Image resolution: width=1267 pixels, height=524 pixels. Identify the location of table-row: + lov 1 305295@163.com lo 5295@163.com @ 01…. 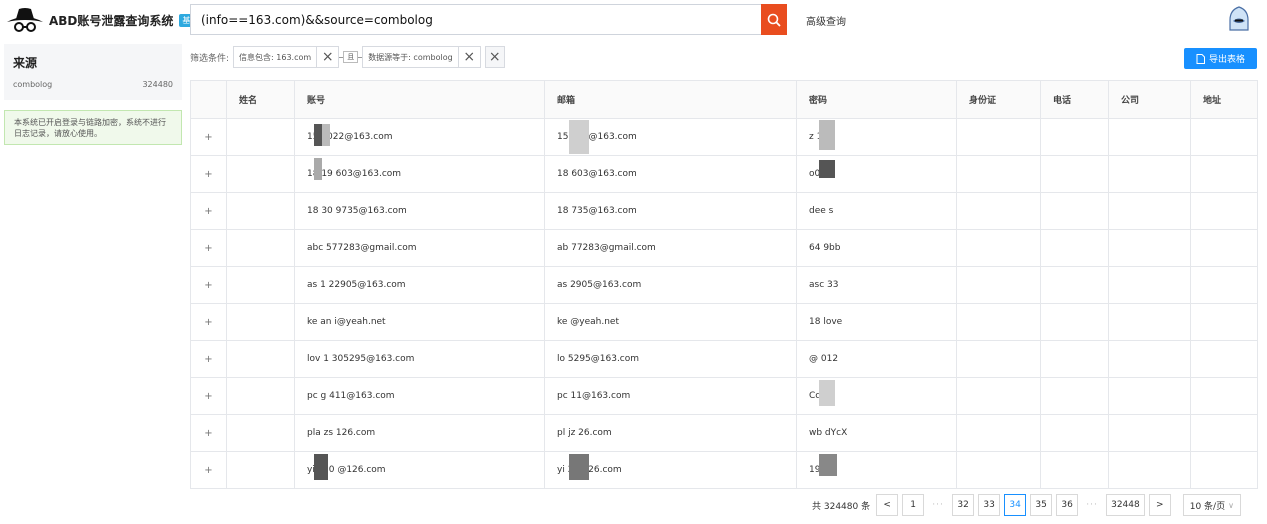
(724, 359).